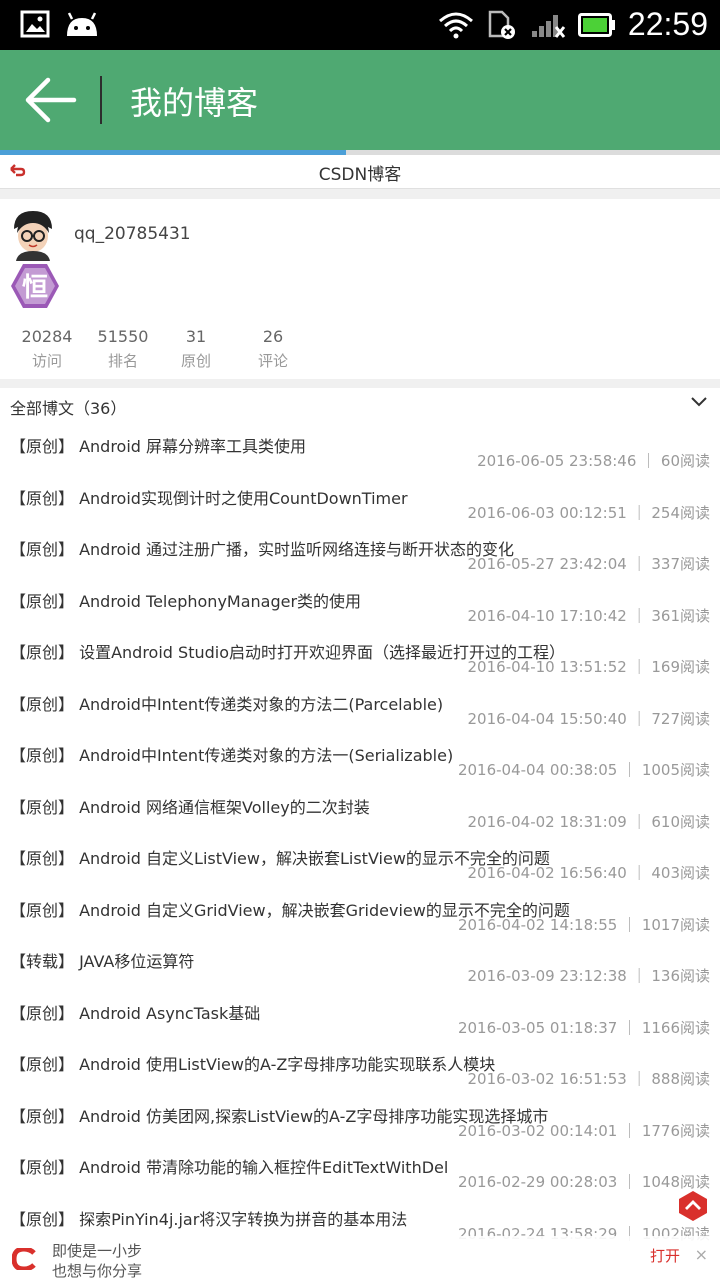 The width and height of the screenshot is (720, 1280). What do you see at coordinates (101, 100) in the screenshot?
I see `app-bar-divider` at bounding box center [101, 100].